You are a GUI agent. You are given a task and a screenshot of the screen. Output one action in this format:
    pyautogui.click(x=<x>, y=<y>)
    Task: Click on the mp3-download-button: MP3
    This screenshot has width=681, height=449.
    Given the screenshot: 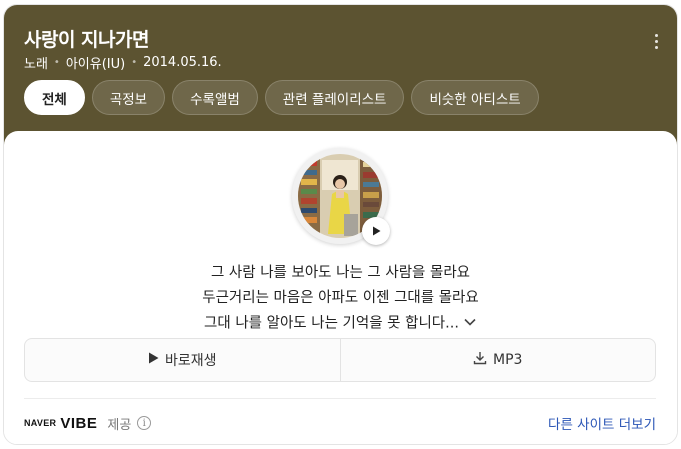 What is the action you would take?
    pyautogui.click(x=497, y=360)
    